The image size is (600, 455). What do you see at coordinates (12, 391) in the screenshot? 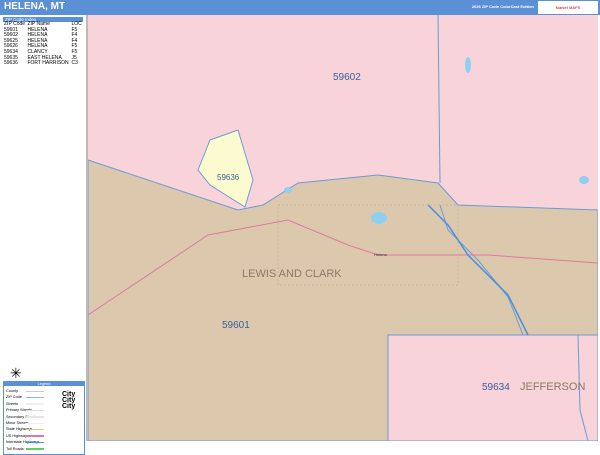
I see `legend-item-label: County` at bounding box center [12, 391].